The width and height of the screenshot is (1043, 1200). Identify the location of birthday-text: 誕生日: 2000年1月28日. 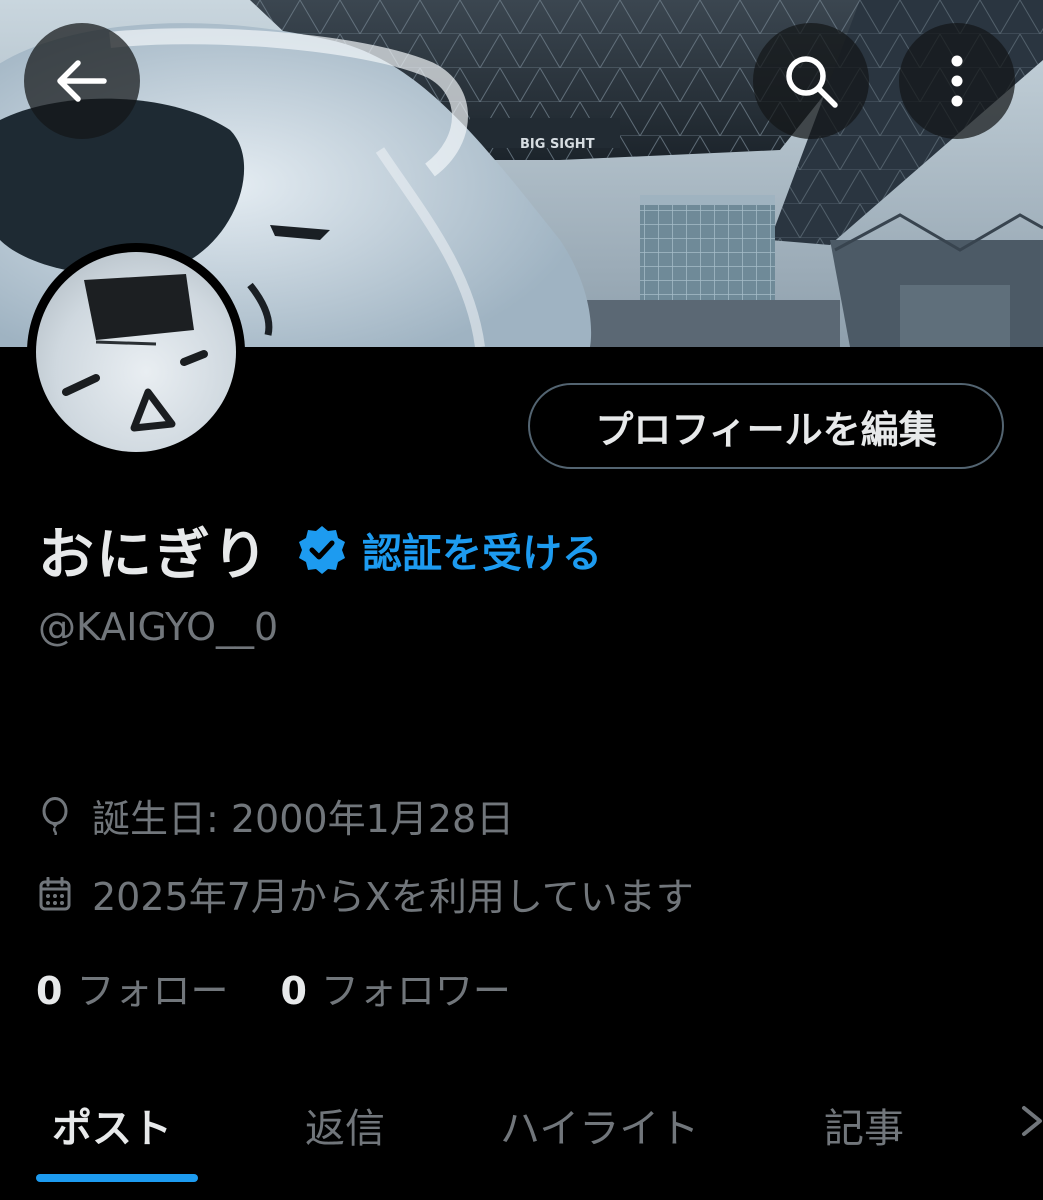
(303, 819).